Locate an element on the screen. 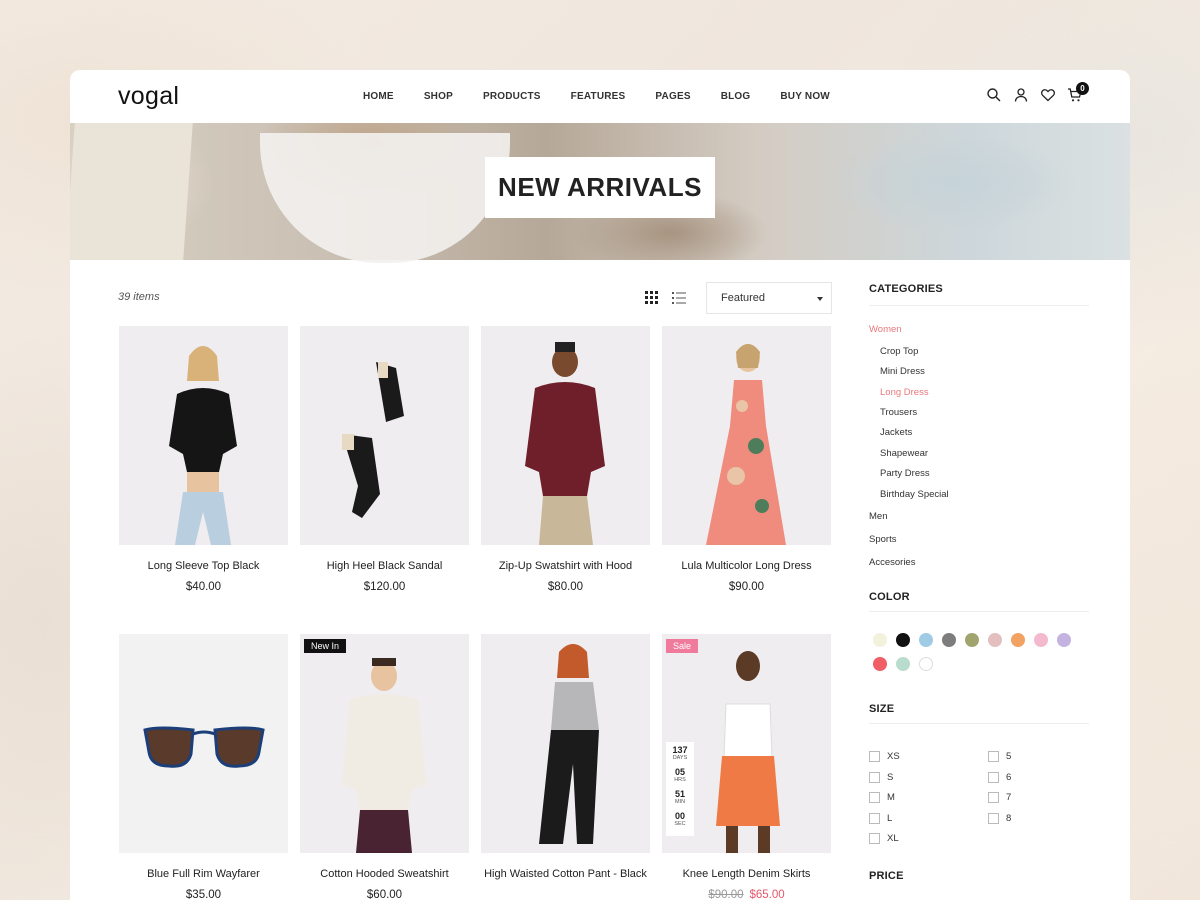  product-name: Long Sleeve Top Black is located at coordinates (203, 566).